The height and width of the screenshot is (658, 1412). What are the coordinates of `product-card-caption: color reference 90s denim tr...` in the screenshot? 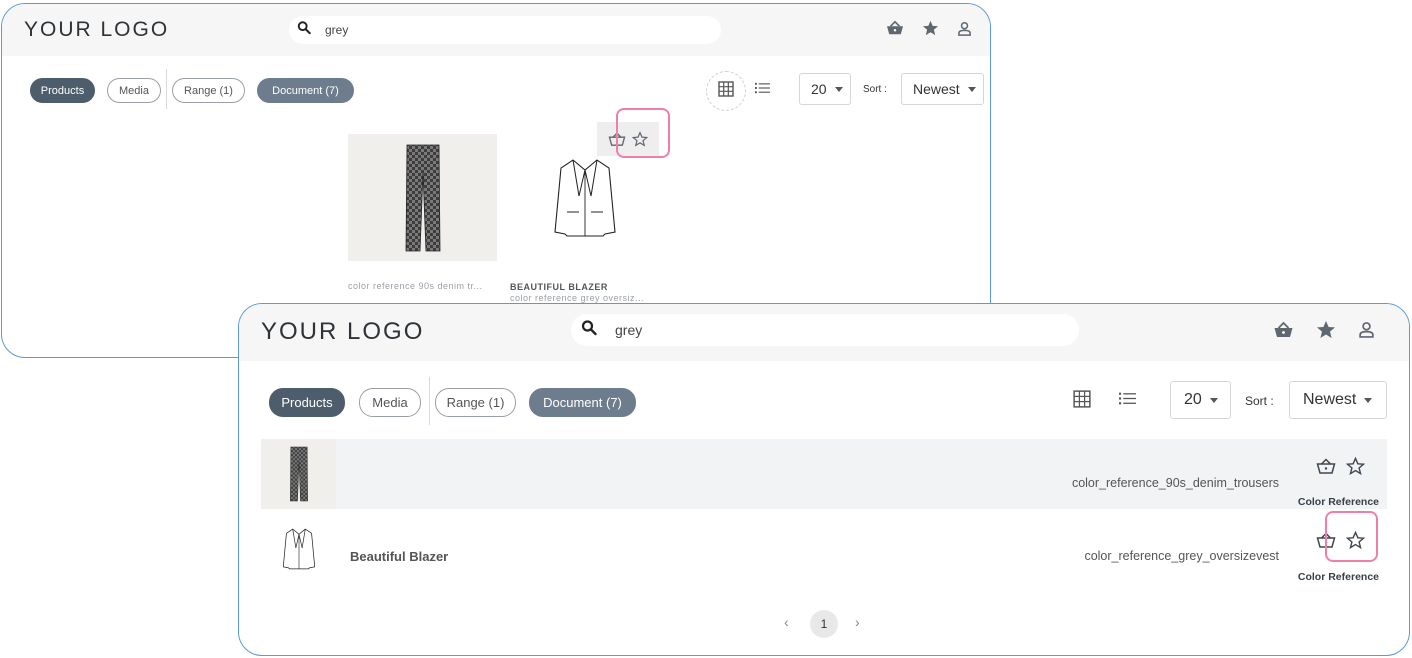 It's located at (422, 286).